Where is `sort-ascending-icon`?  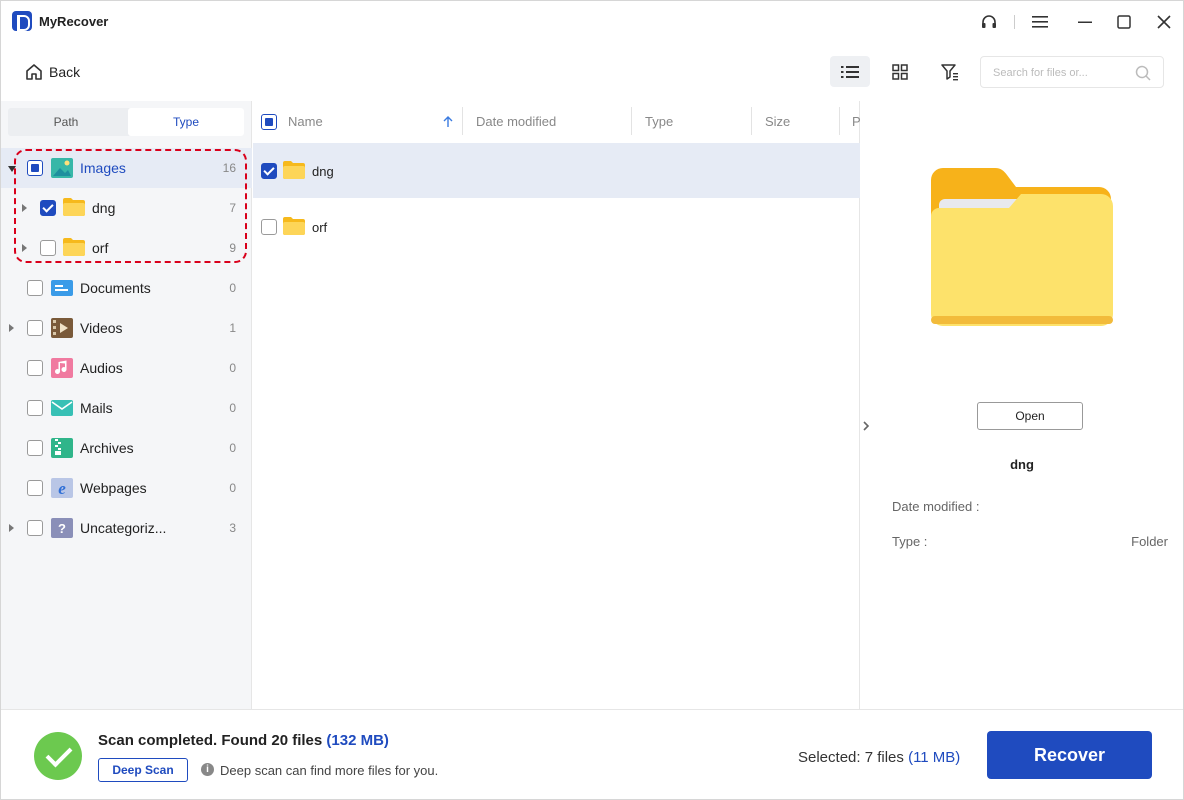 sort-ascending-icon is located at coordinates (448, 122).